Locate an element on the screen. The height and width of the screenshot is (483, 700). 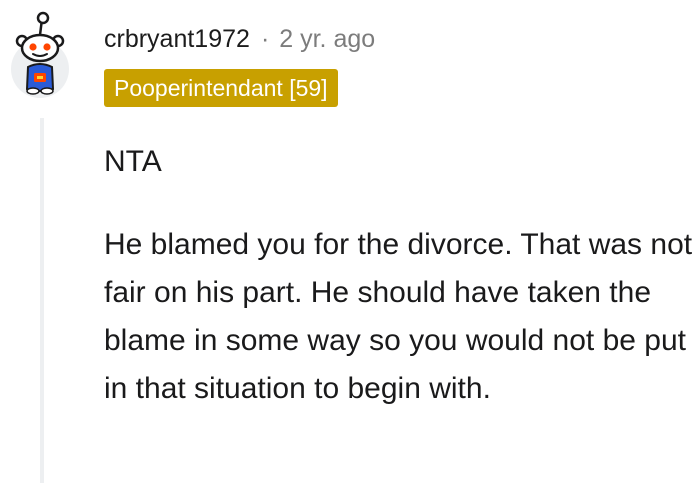
comment-meta: crbryant1972 · 2 yr. ago is located at coordinates (239, 39).